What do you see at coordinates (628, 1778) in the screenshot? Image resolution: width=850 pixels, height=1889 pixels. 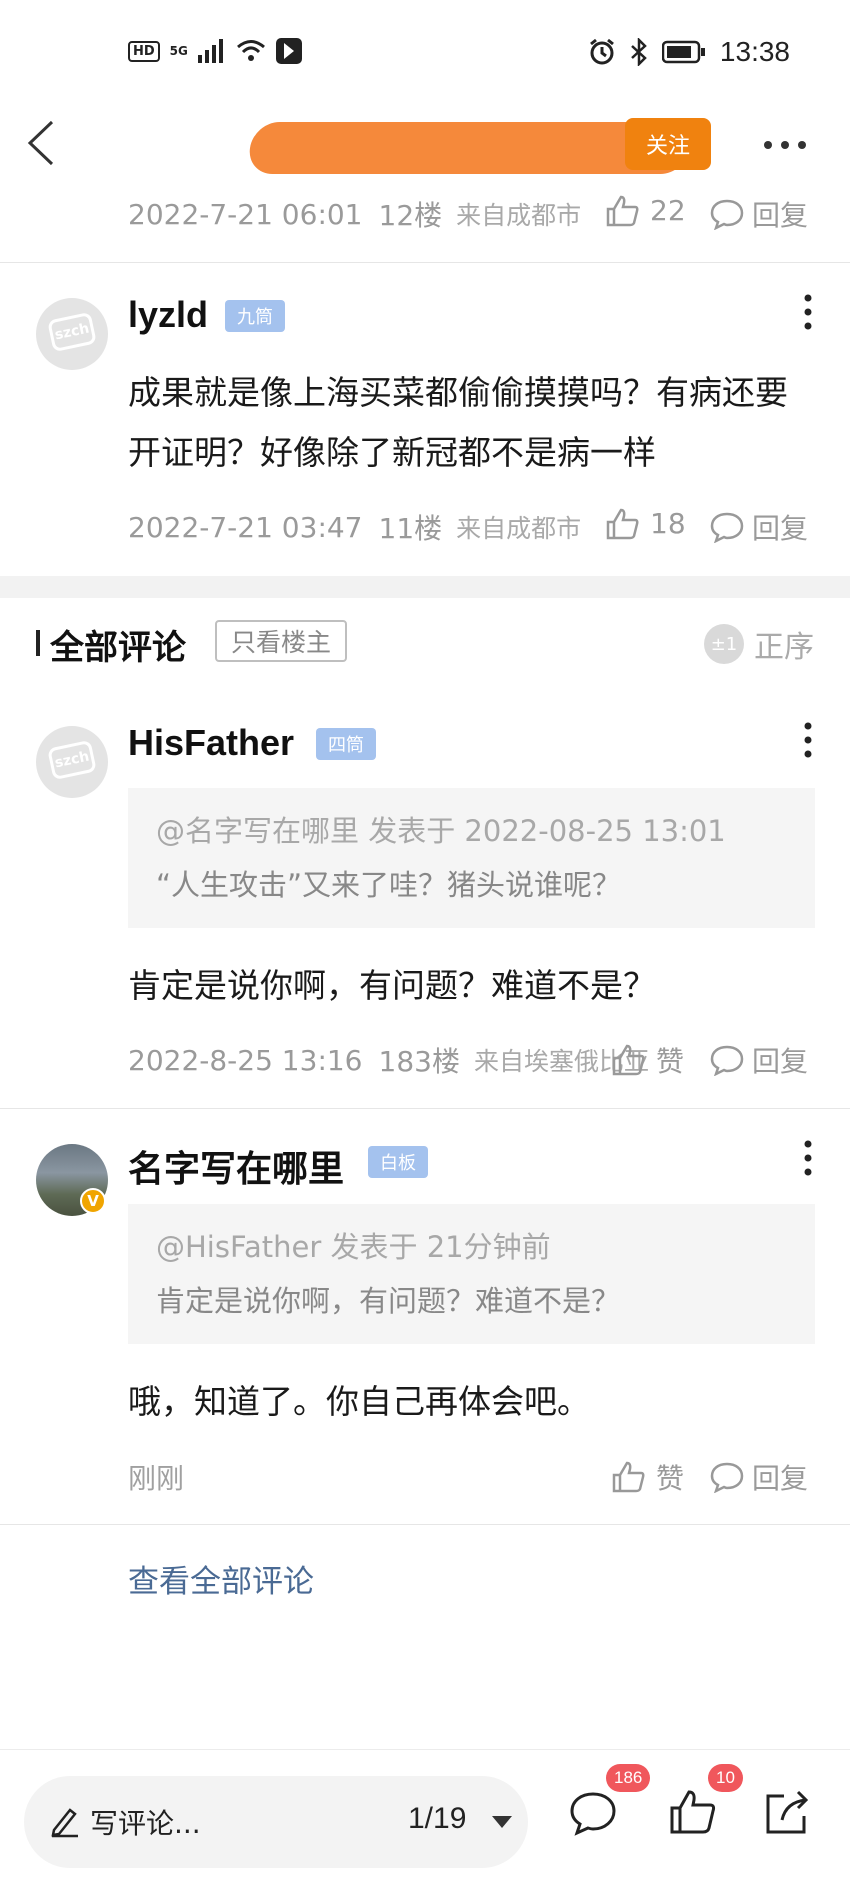 I see `comment-count-badge: 186` at bounding box center [628, 1778].